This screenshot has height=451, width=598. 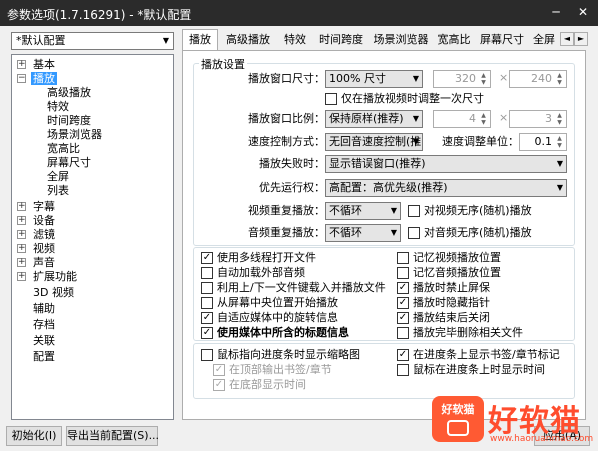 What do you see at coordinates (286, 232) in the screenshot?
I see `audio-repeat-label: 音频重复播放：` at bounding box center [286, 232].